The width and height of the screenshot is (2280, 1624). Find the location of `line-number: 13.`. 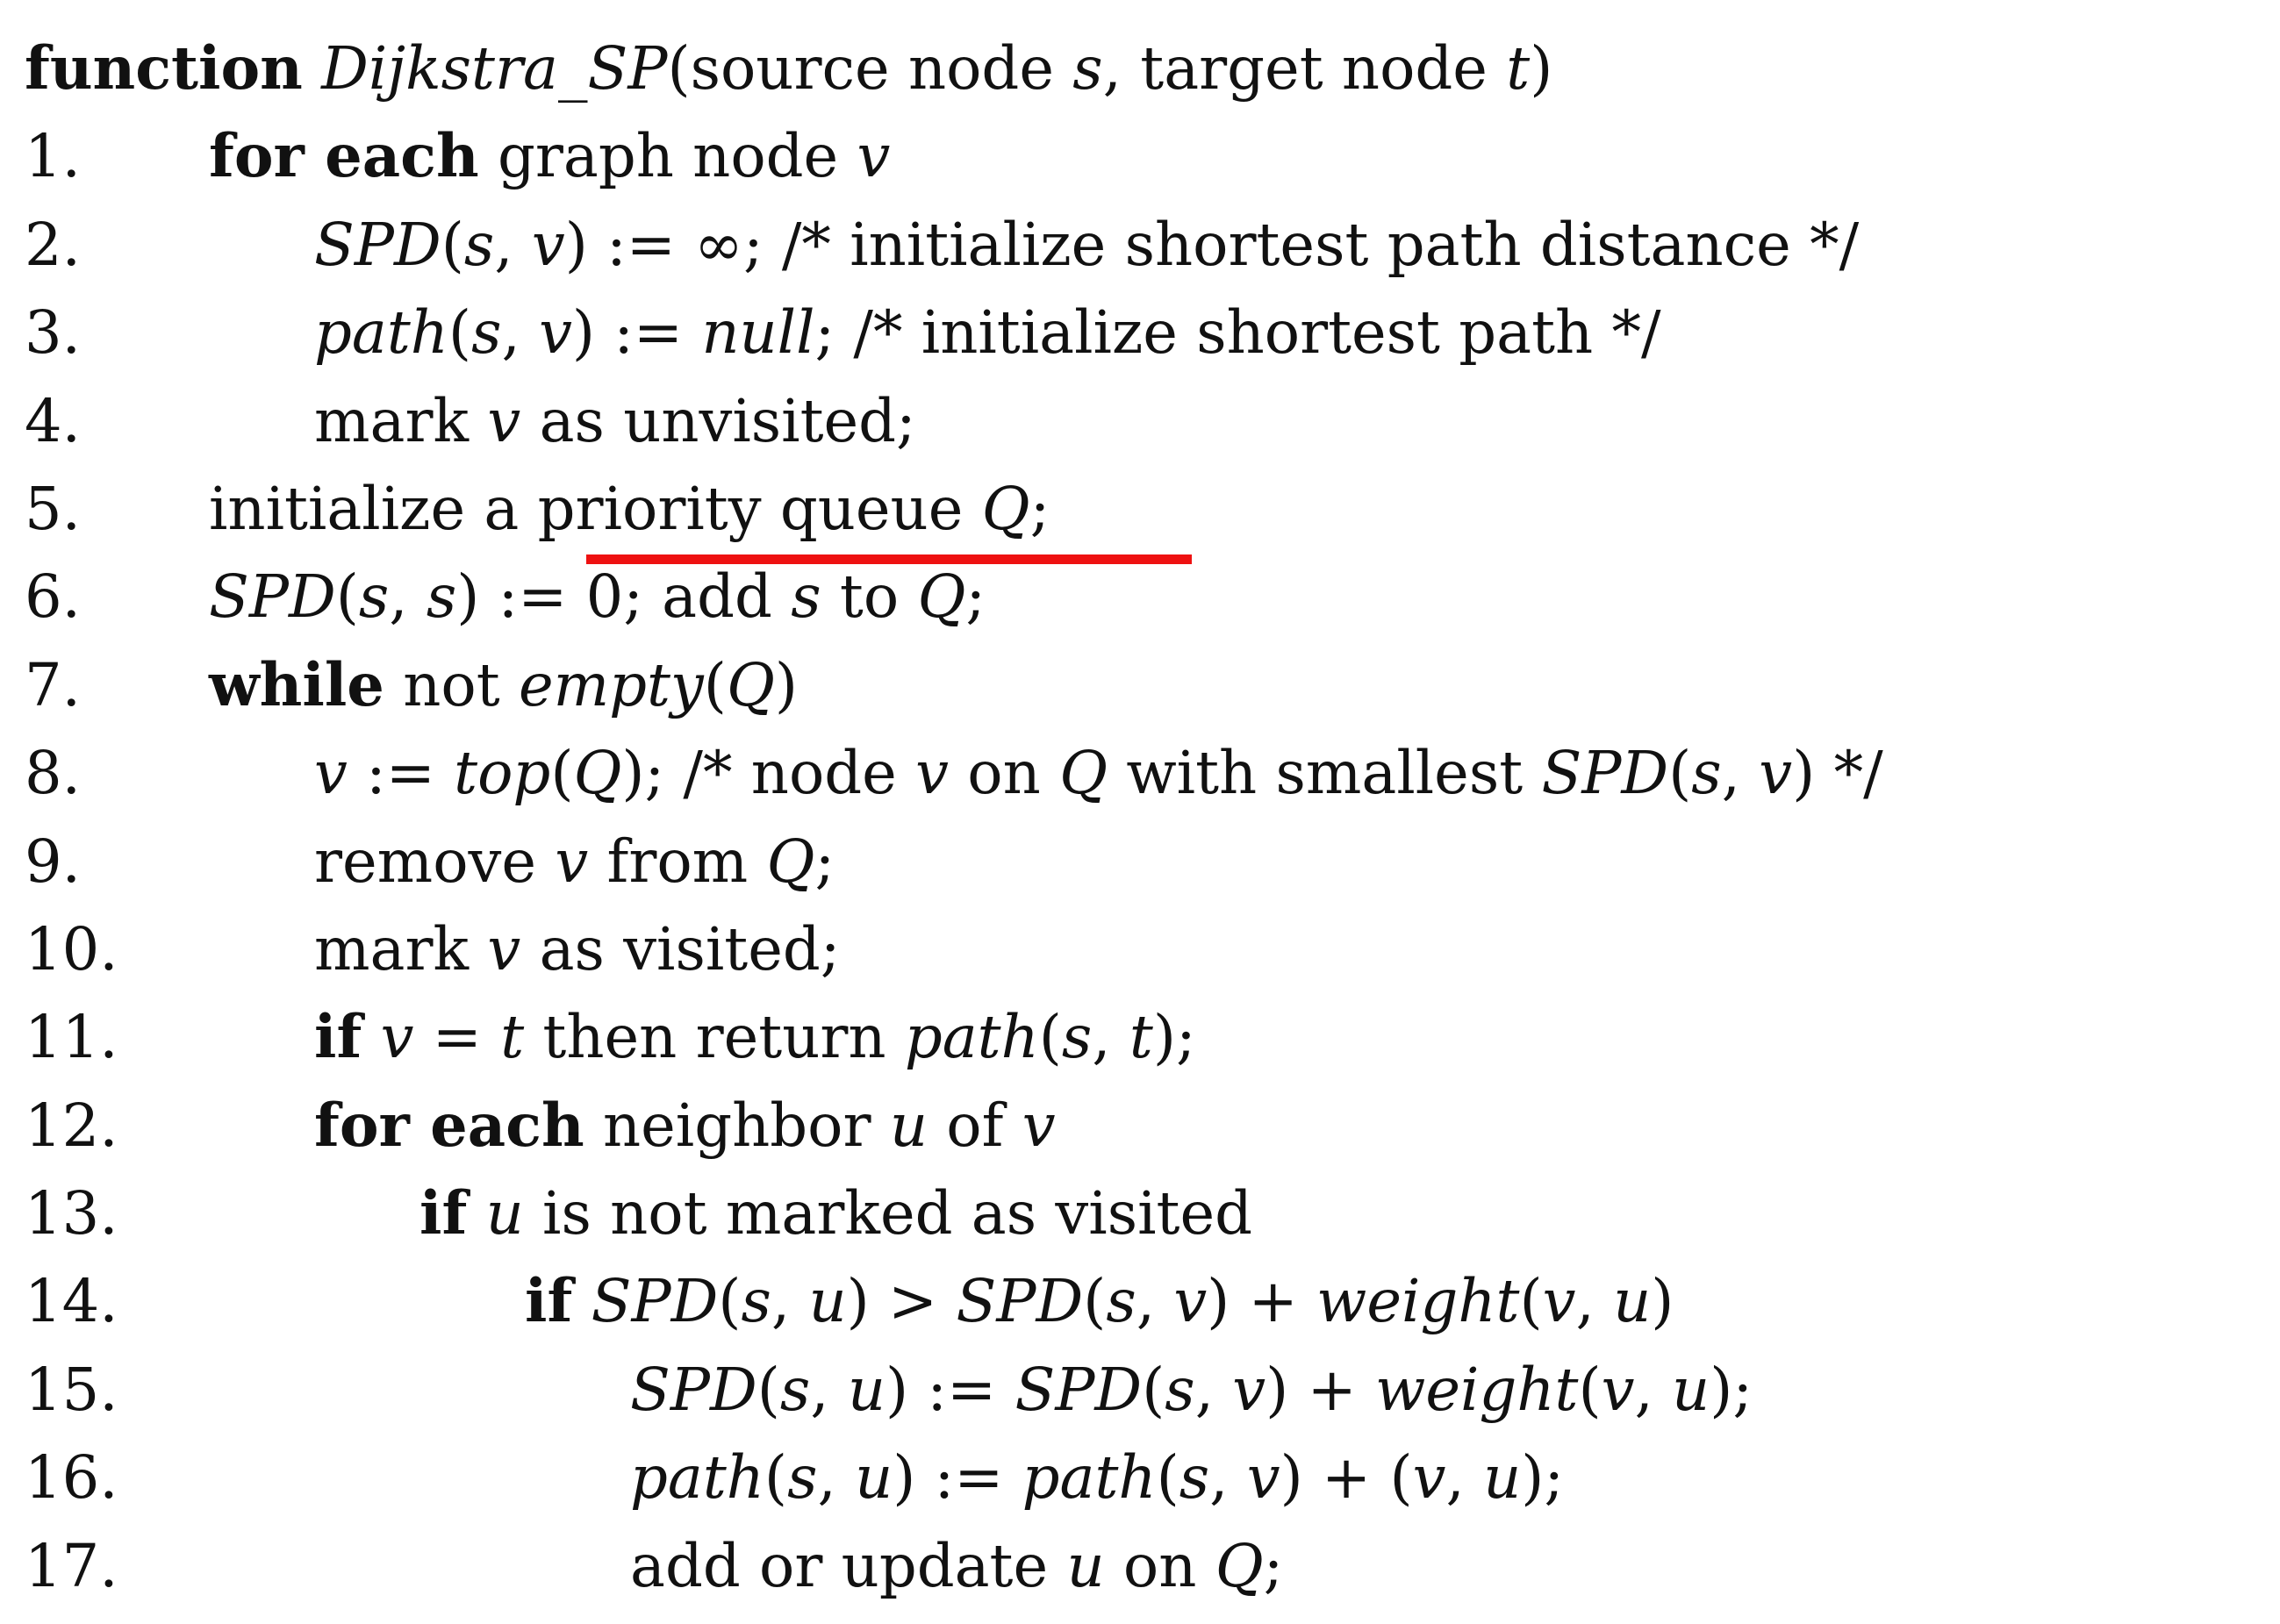

line-number: 13. is located at coordinates (71, 1213).